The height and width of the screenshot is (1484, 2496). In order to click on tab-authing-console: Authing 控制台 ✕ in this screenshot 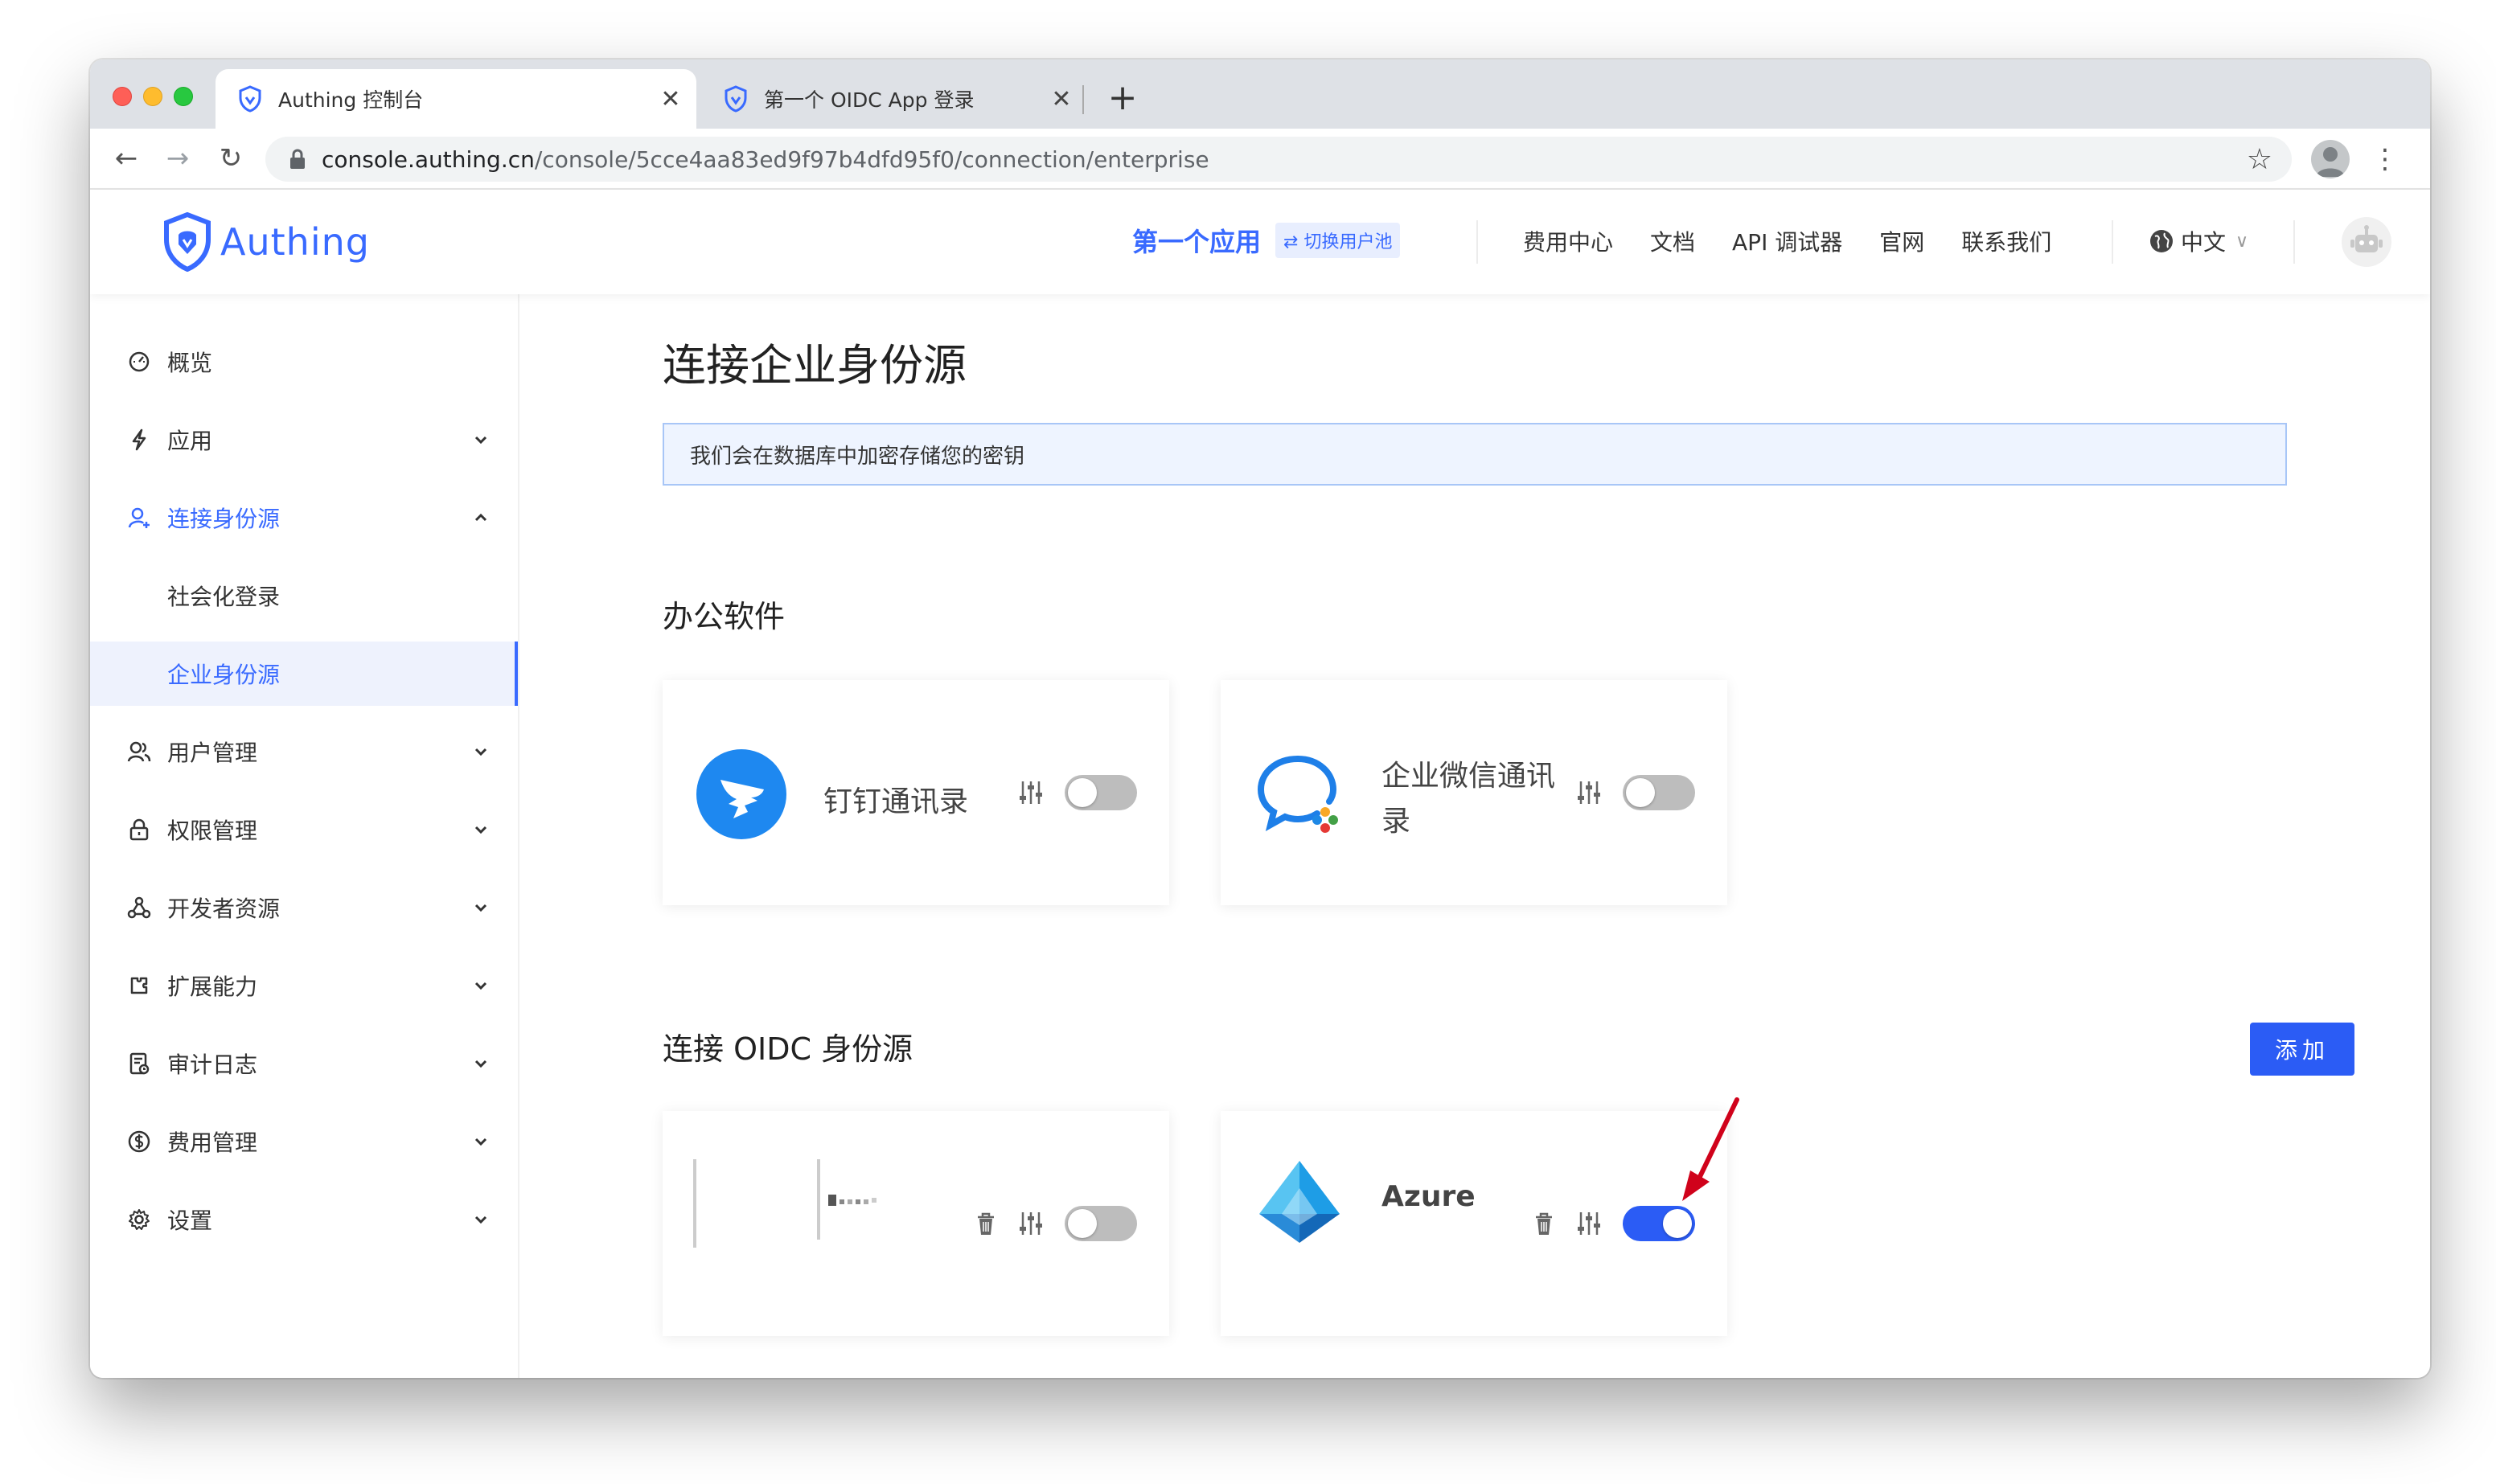, I will do `click(456, 99)`.